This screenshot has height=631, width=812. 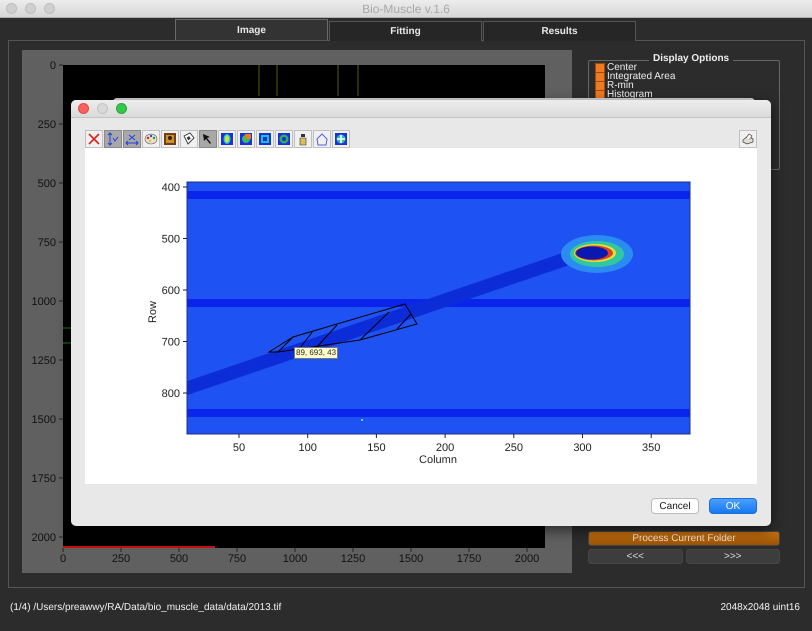 I want to click on y-tick-label: 750, so click(x=47, y=243).